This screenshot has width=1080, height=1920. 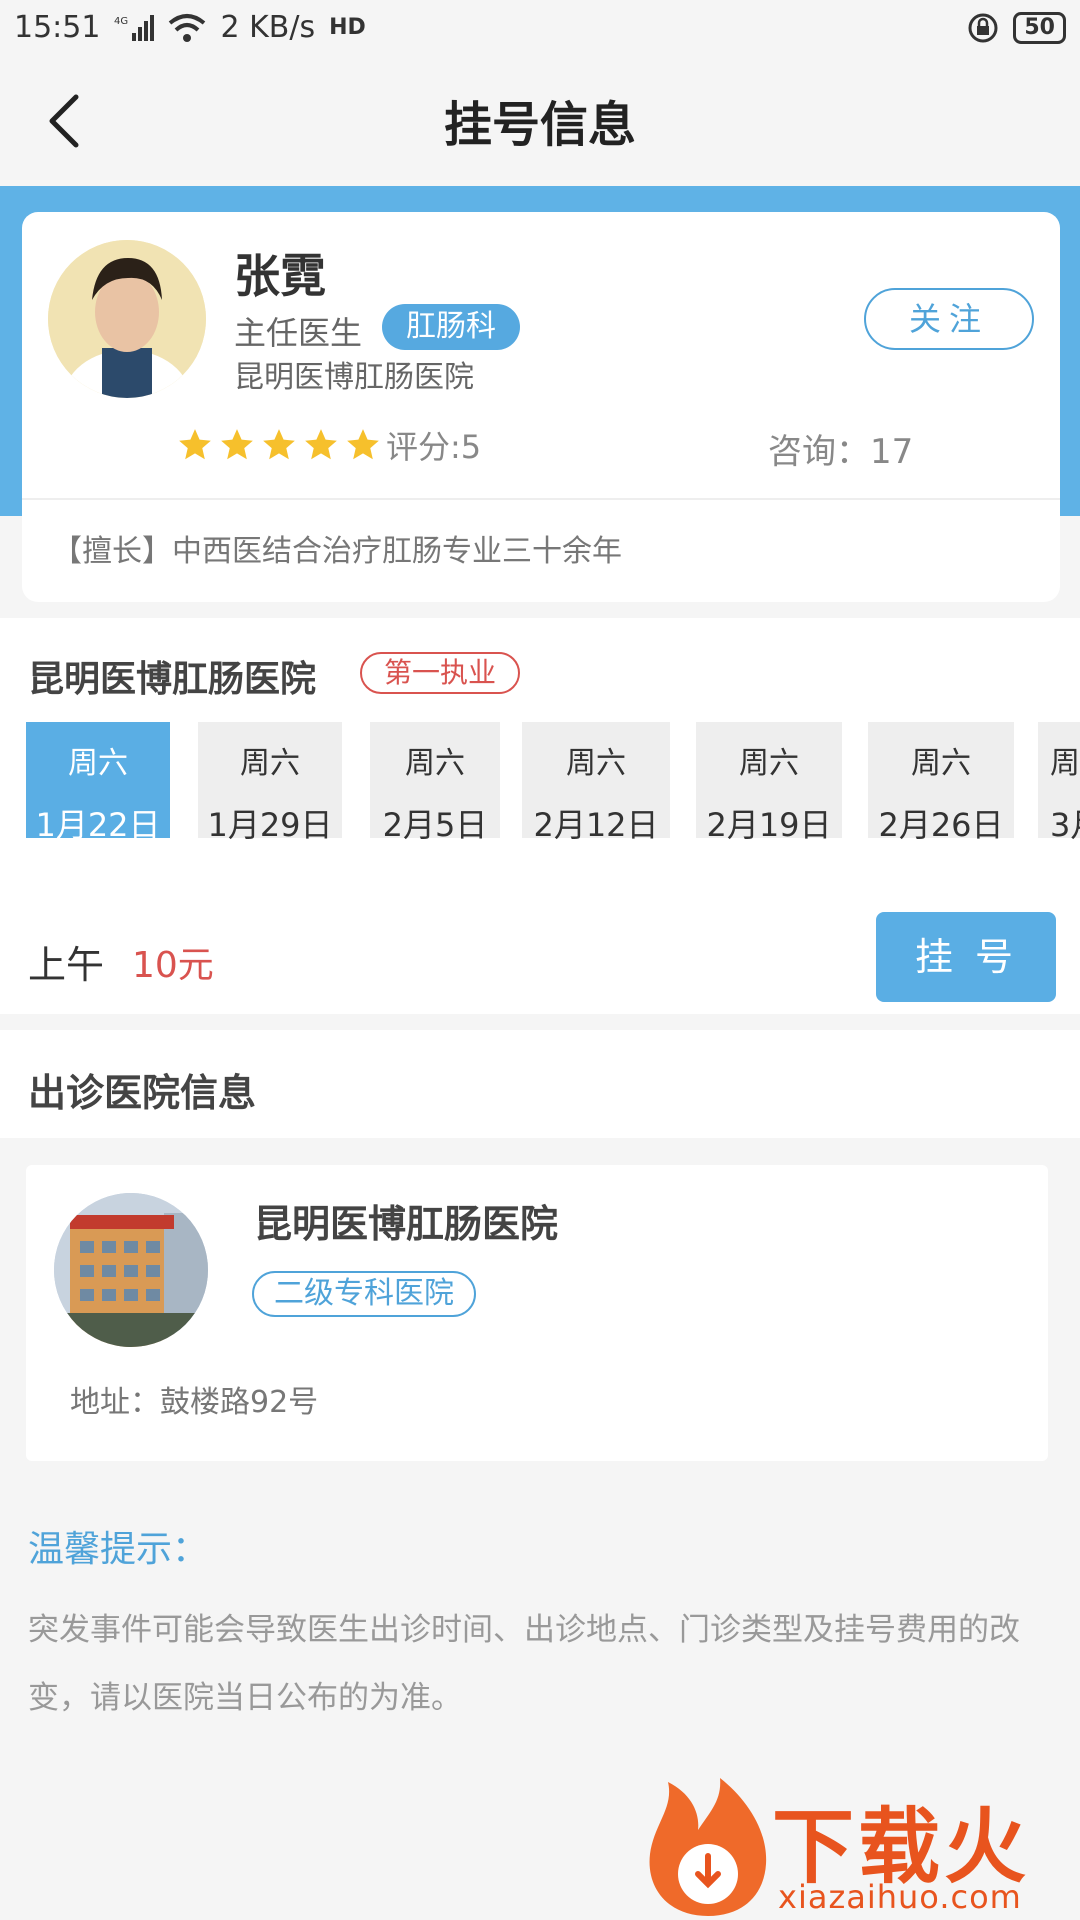 I want to click on period-label: 上午, so click(x=66, y=965).